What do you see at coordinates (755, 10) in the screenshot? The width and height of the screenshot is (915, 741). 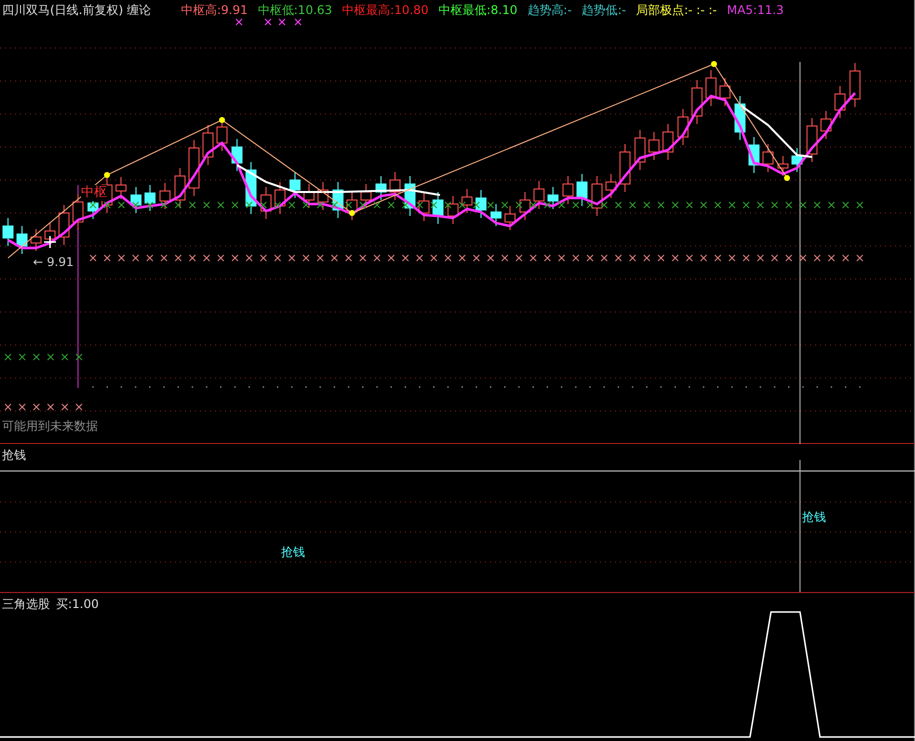 I see `indicator-value: MA5:11.3` at bounding box center [755, 10].